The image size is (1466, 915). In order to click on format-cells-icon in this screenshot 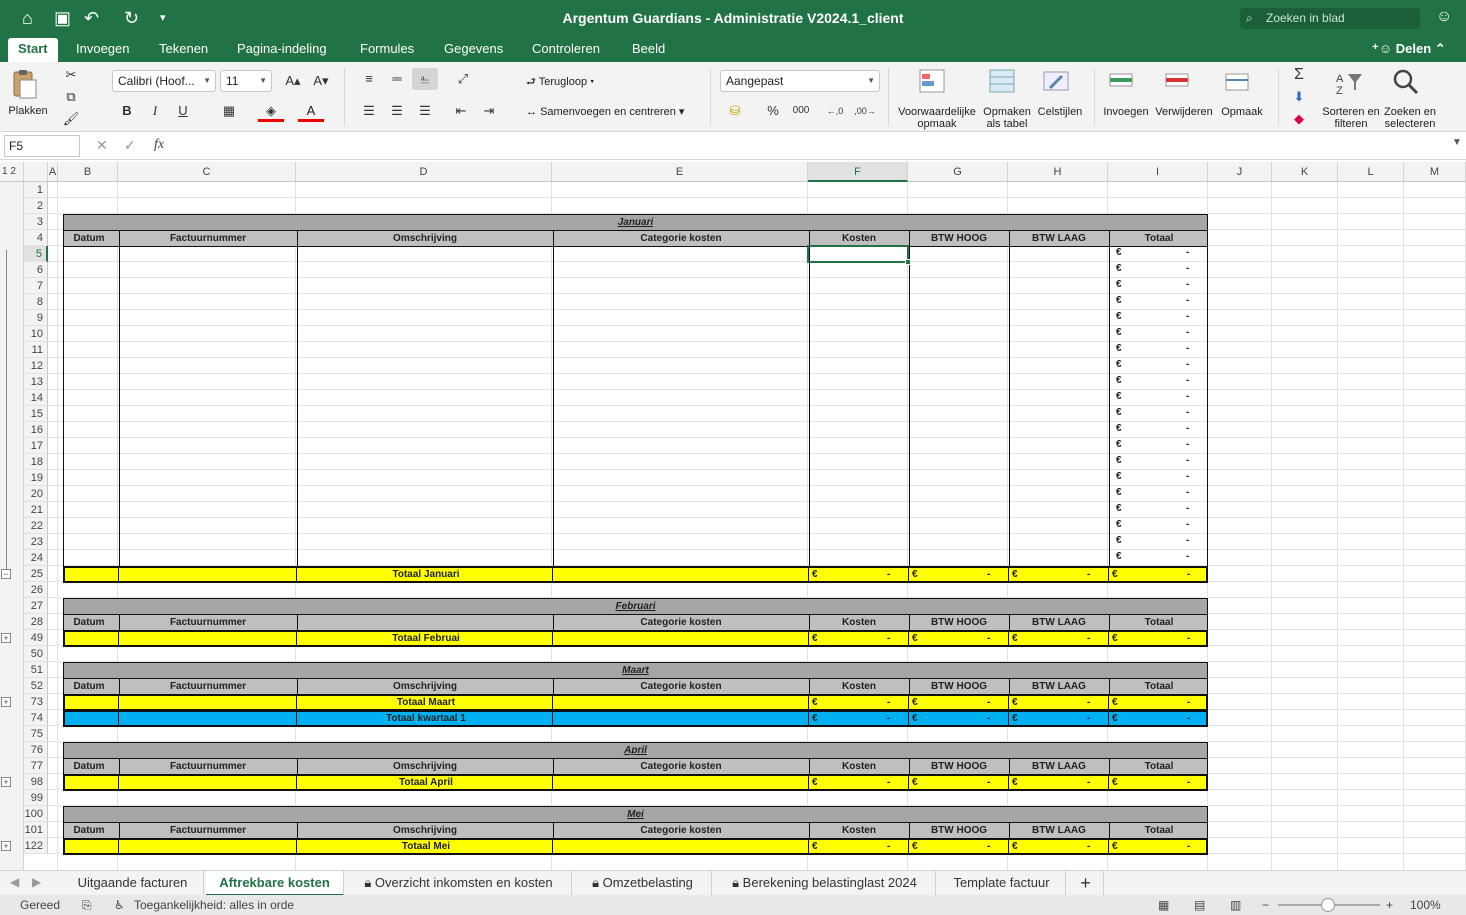, I will do `click(1237, 81)`.